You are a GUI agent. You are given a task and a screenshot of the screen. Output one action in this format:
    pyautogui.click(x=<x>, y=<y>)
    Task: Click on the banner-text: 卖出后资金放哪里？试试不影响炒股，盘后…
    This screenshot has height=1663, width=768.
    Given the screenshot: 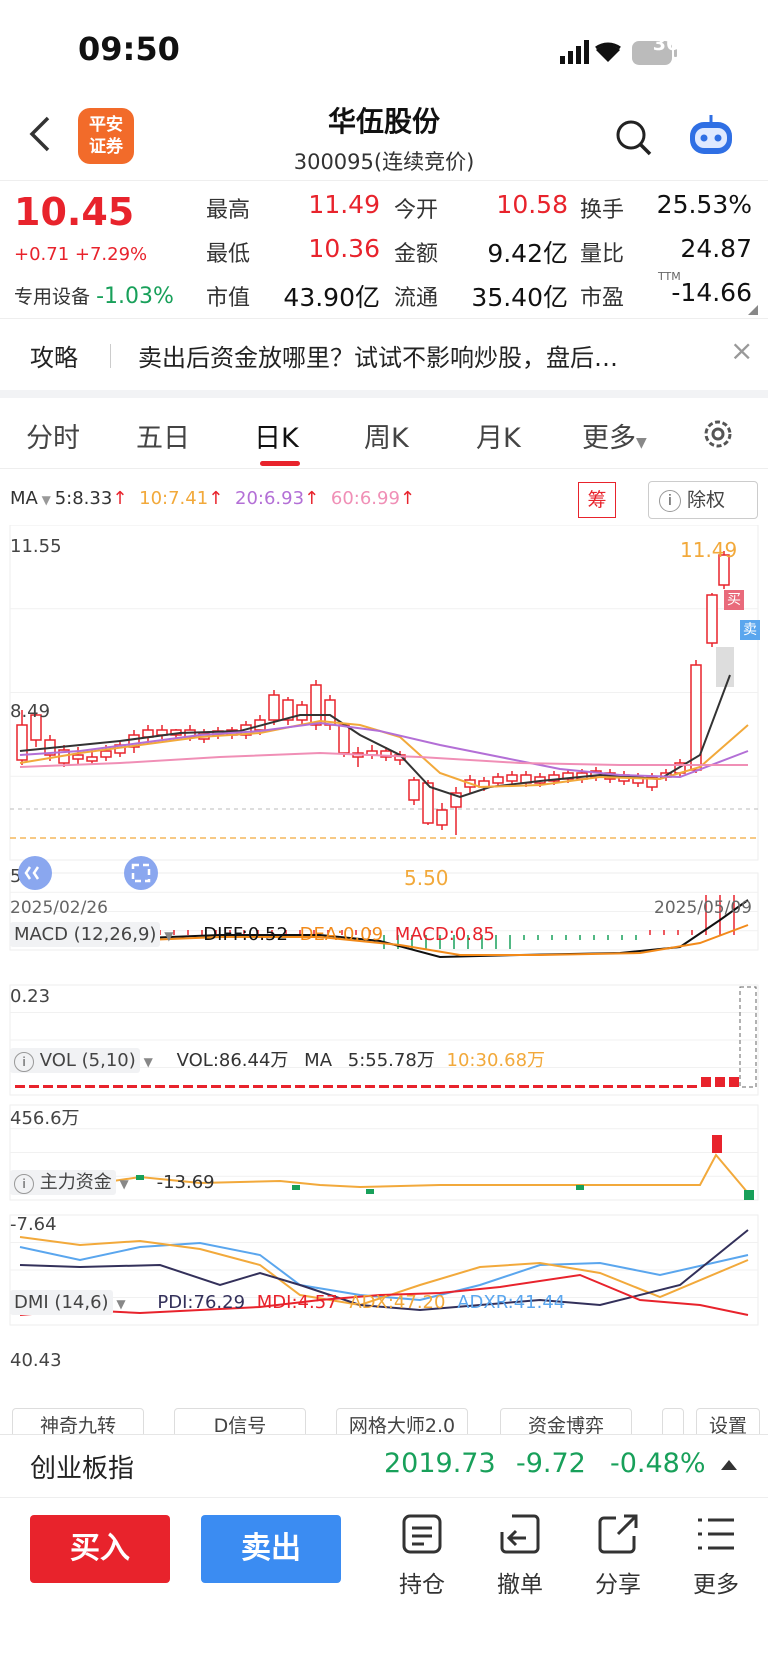 What is the action you would take?
    pyautogui.click(x=378, y=355)
    